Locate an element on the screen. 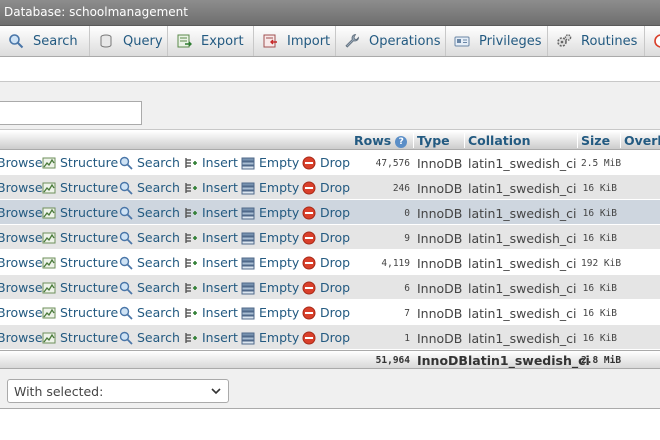 The height and width of the screenshot is (440, 660). tab-privileges: Privileges is located at coordinates (497, 41).